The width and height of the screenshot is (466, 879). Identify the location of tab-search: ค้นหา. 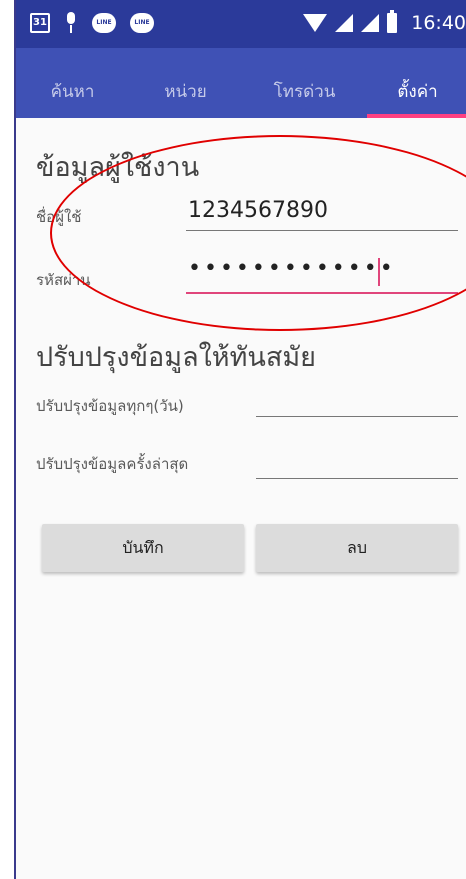
(72, 83).